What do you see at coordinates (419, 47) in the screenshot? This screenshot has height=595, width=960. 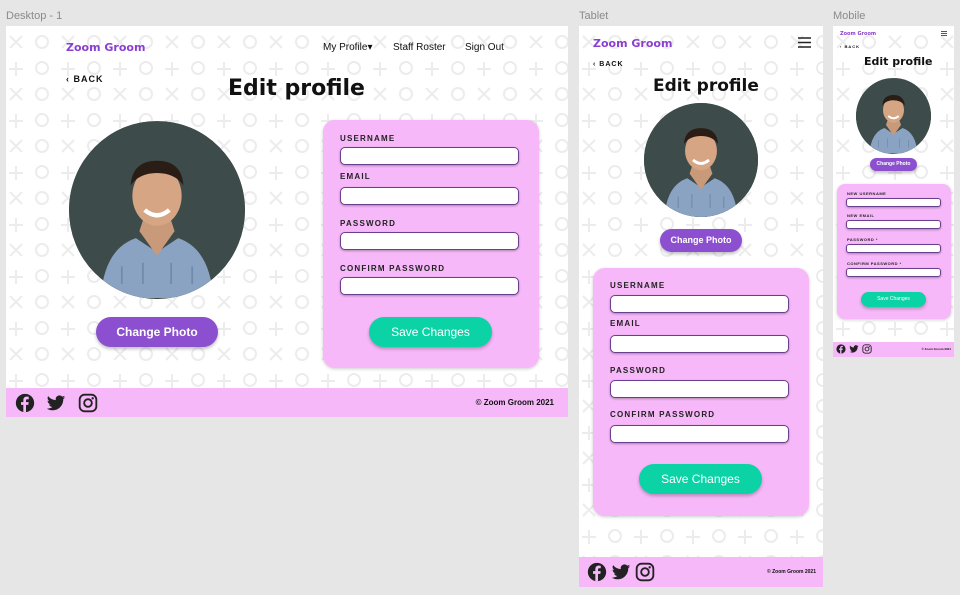 I see `nav-staff-roster: Staff Roster` at bounding box center [419, 47].